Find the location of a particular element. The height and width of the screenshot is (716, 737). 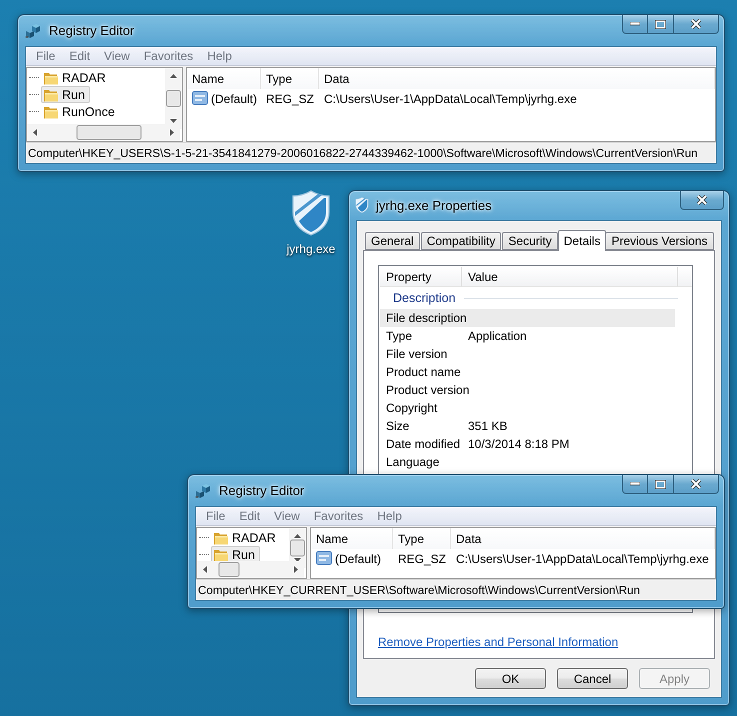

property-row: Copyright is located at coordinates (527, 408).